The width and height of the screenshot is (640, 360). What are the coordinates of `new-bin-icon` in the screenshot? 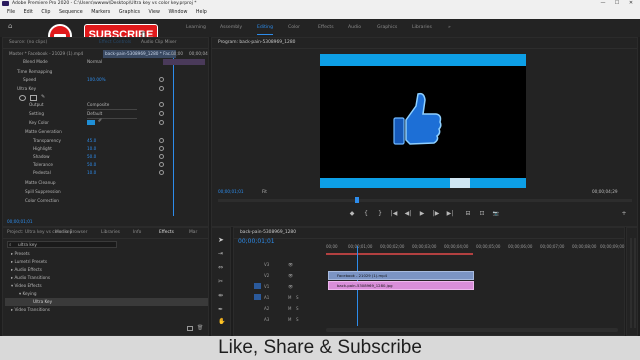 It's located at (190, 328).